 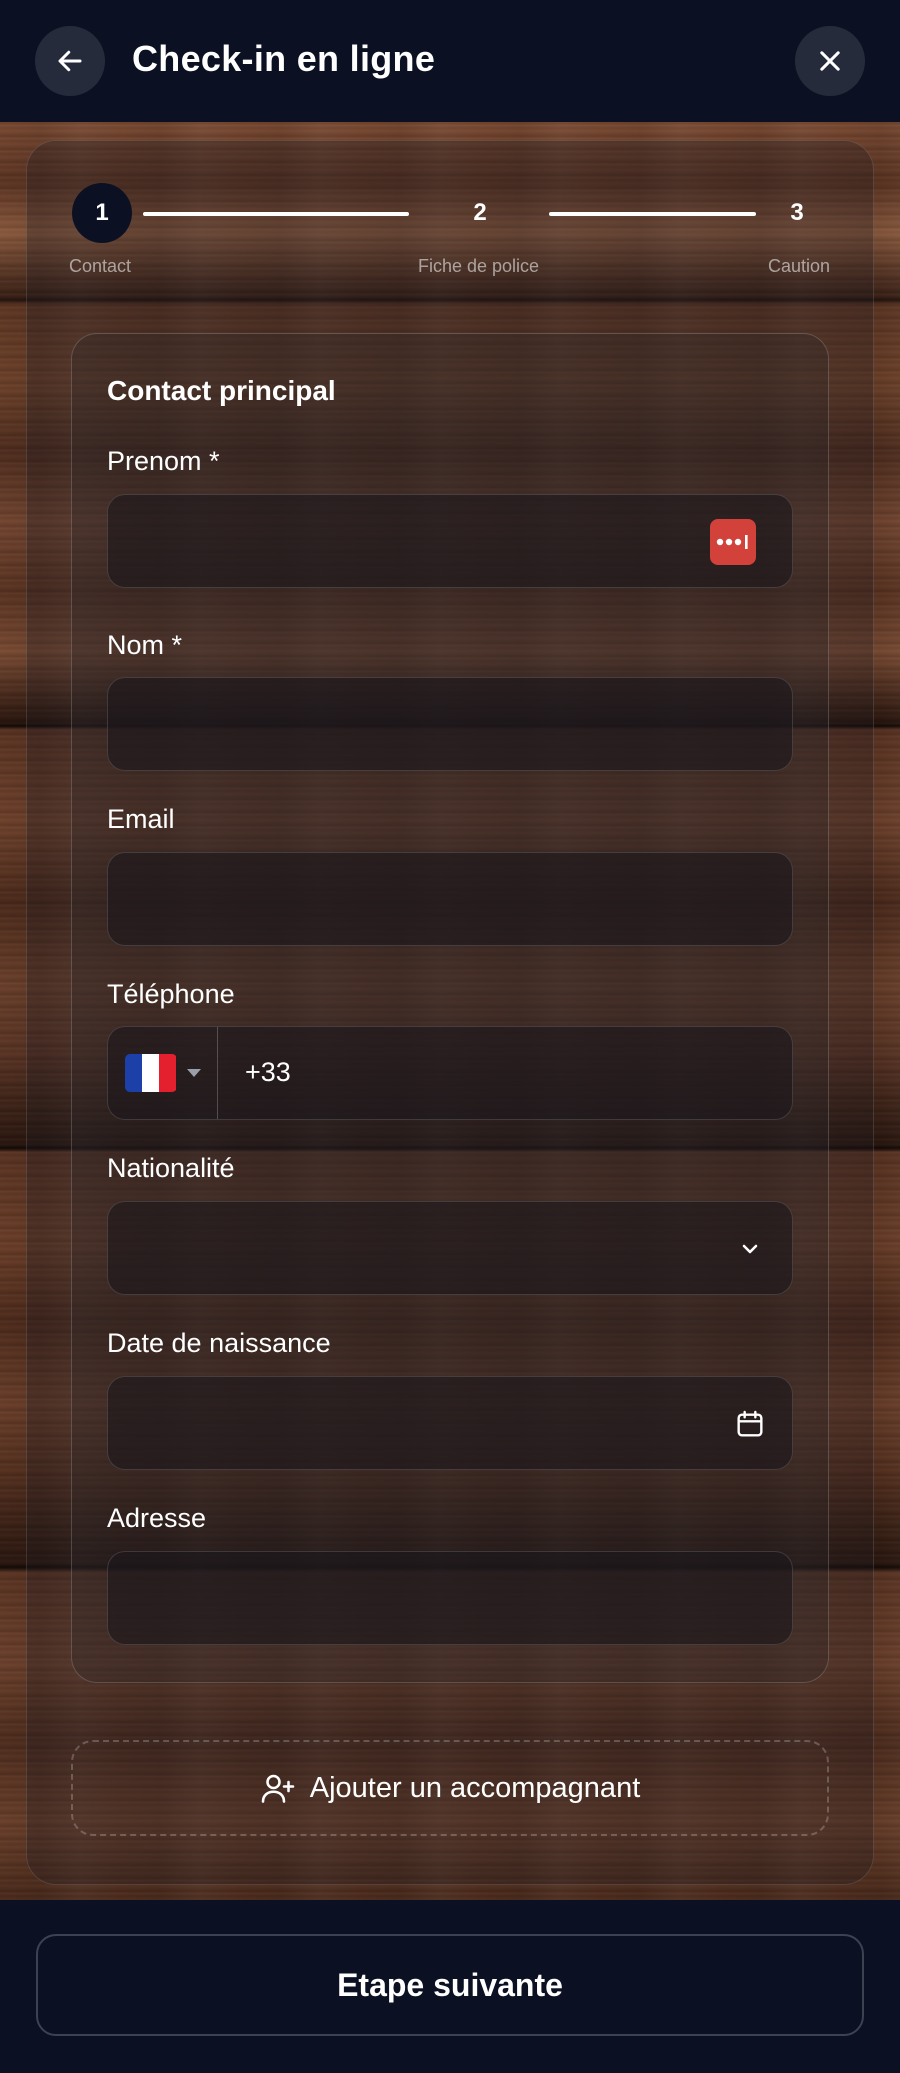 I want to click on close-icon, so click(x=830, y=61).